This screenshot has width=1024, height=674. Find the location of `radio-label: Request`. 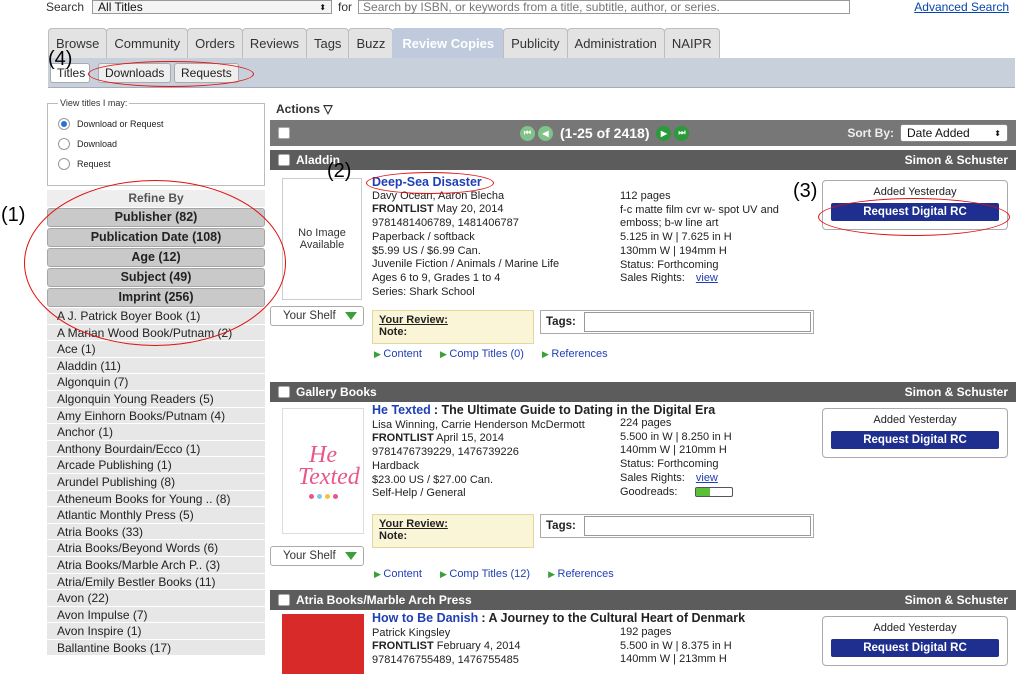

radio-label: Request is located at coordinates (94, 164).